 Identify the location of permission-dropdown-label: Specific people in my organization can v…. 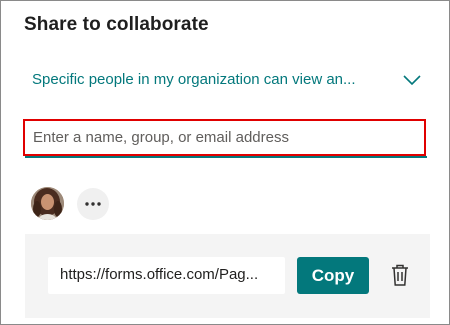
(194, 79).